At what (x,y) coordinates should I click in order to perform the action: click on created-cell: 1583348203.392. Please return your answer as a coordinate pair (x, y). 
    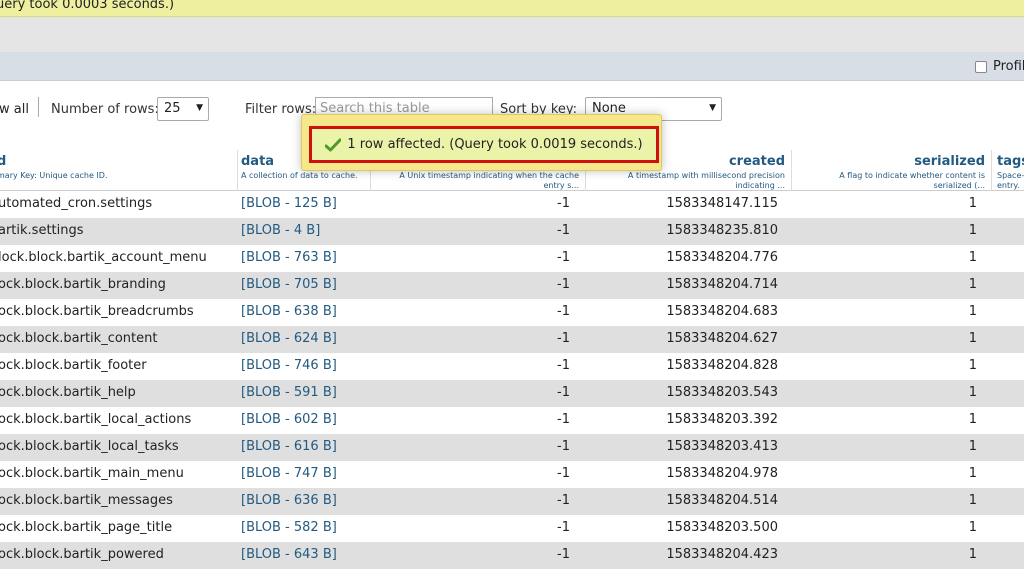
    Looking at the image, I should click on (722, 419).